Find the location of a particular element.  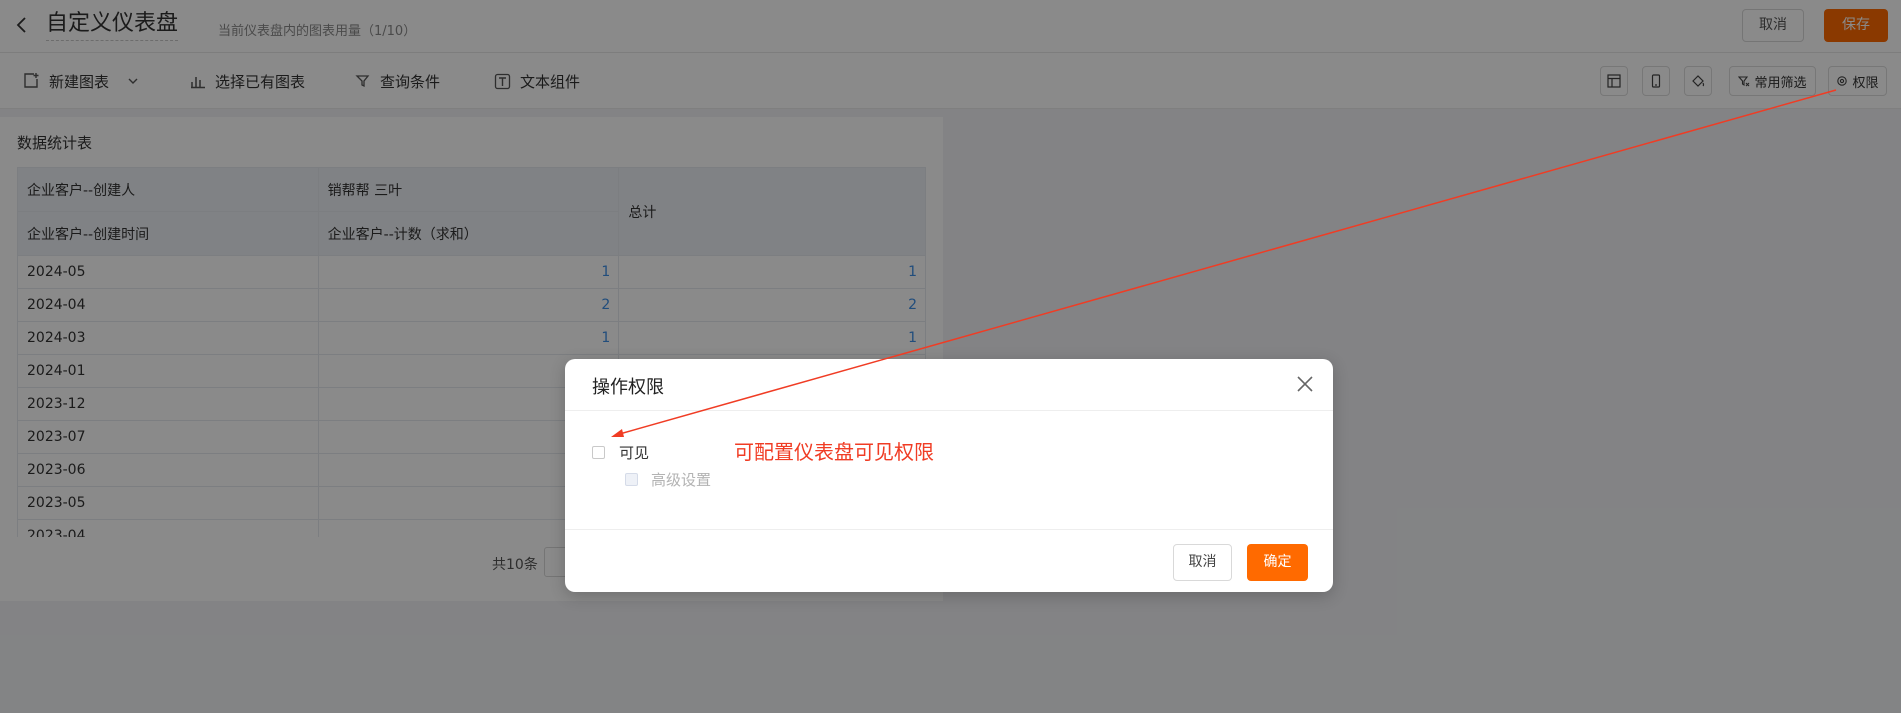

dialog-title: 操作权限 is located at coordinates (628, 387).